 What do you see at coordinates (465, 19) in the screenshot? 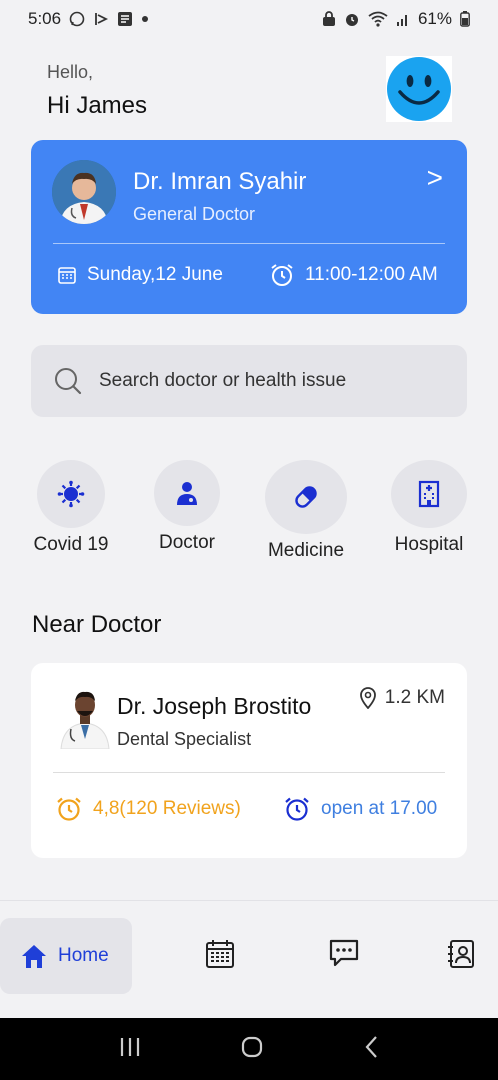
I see `battery-icon` at bounding box center [465, 19].